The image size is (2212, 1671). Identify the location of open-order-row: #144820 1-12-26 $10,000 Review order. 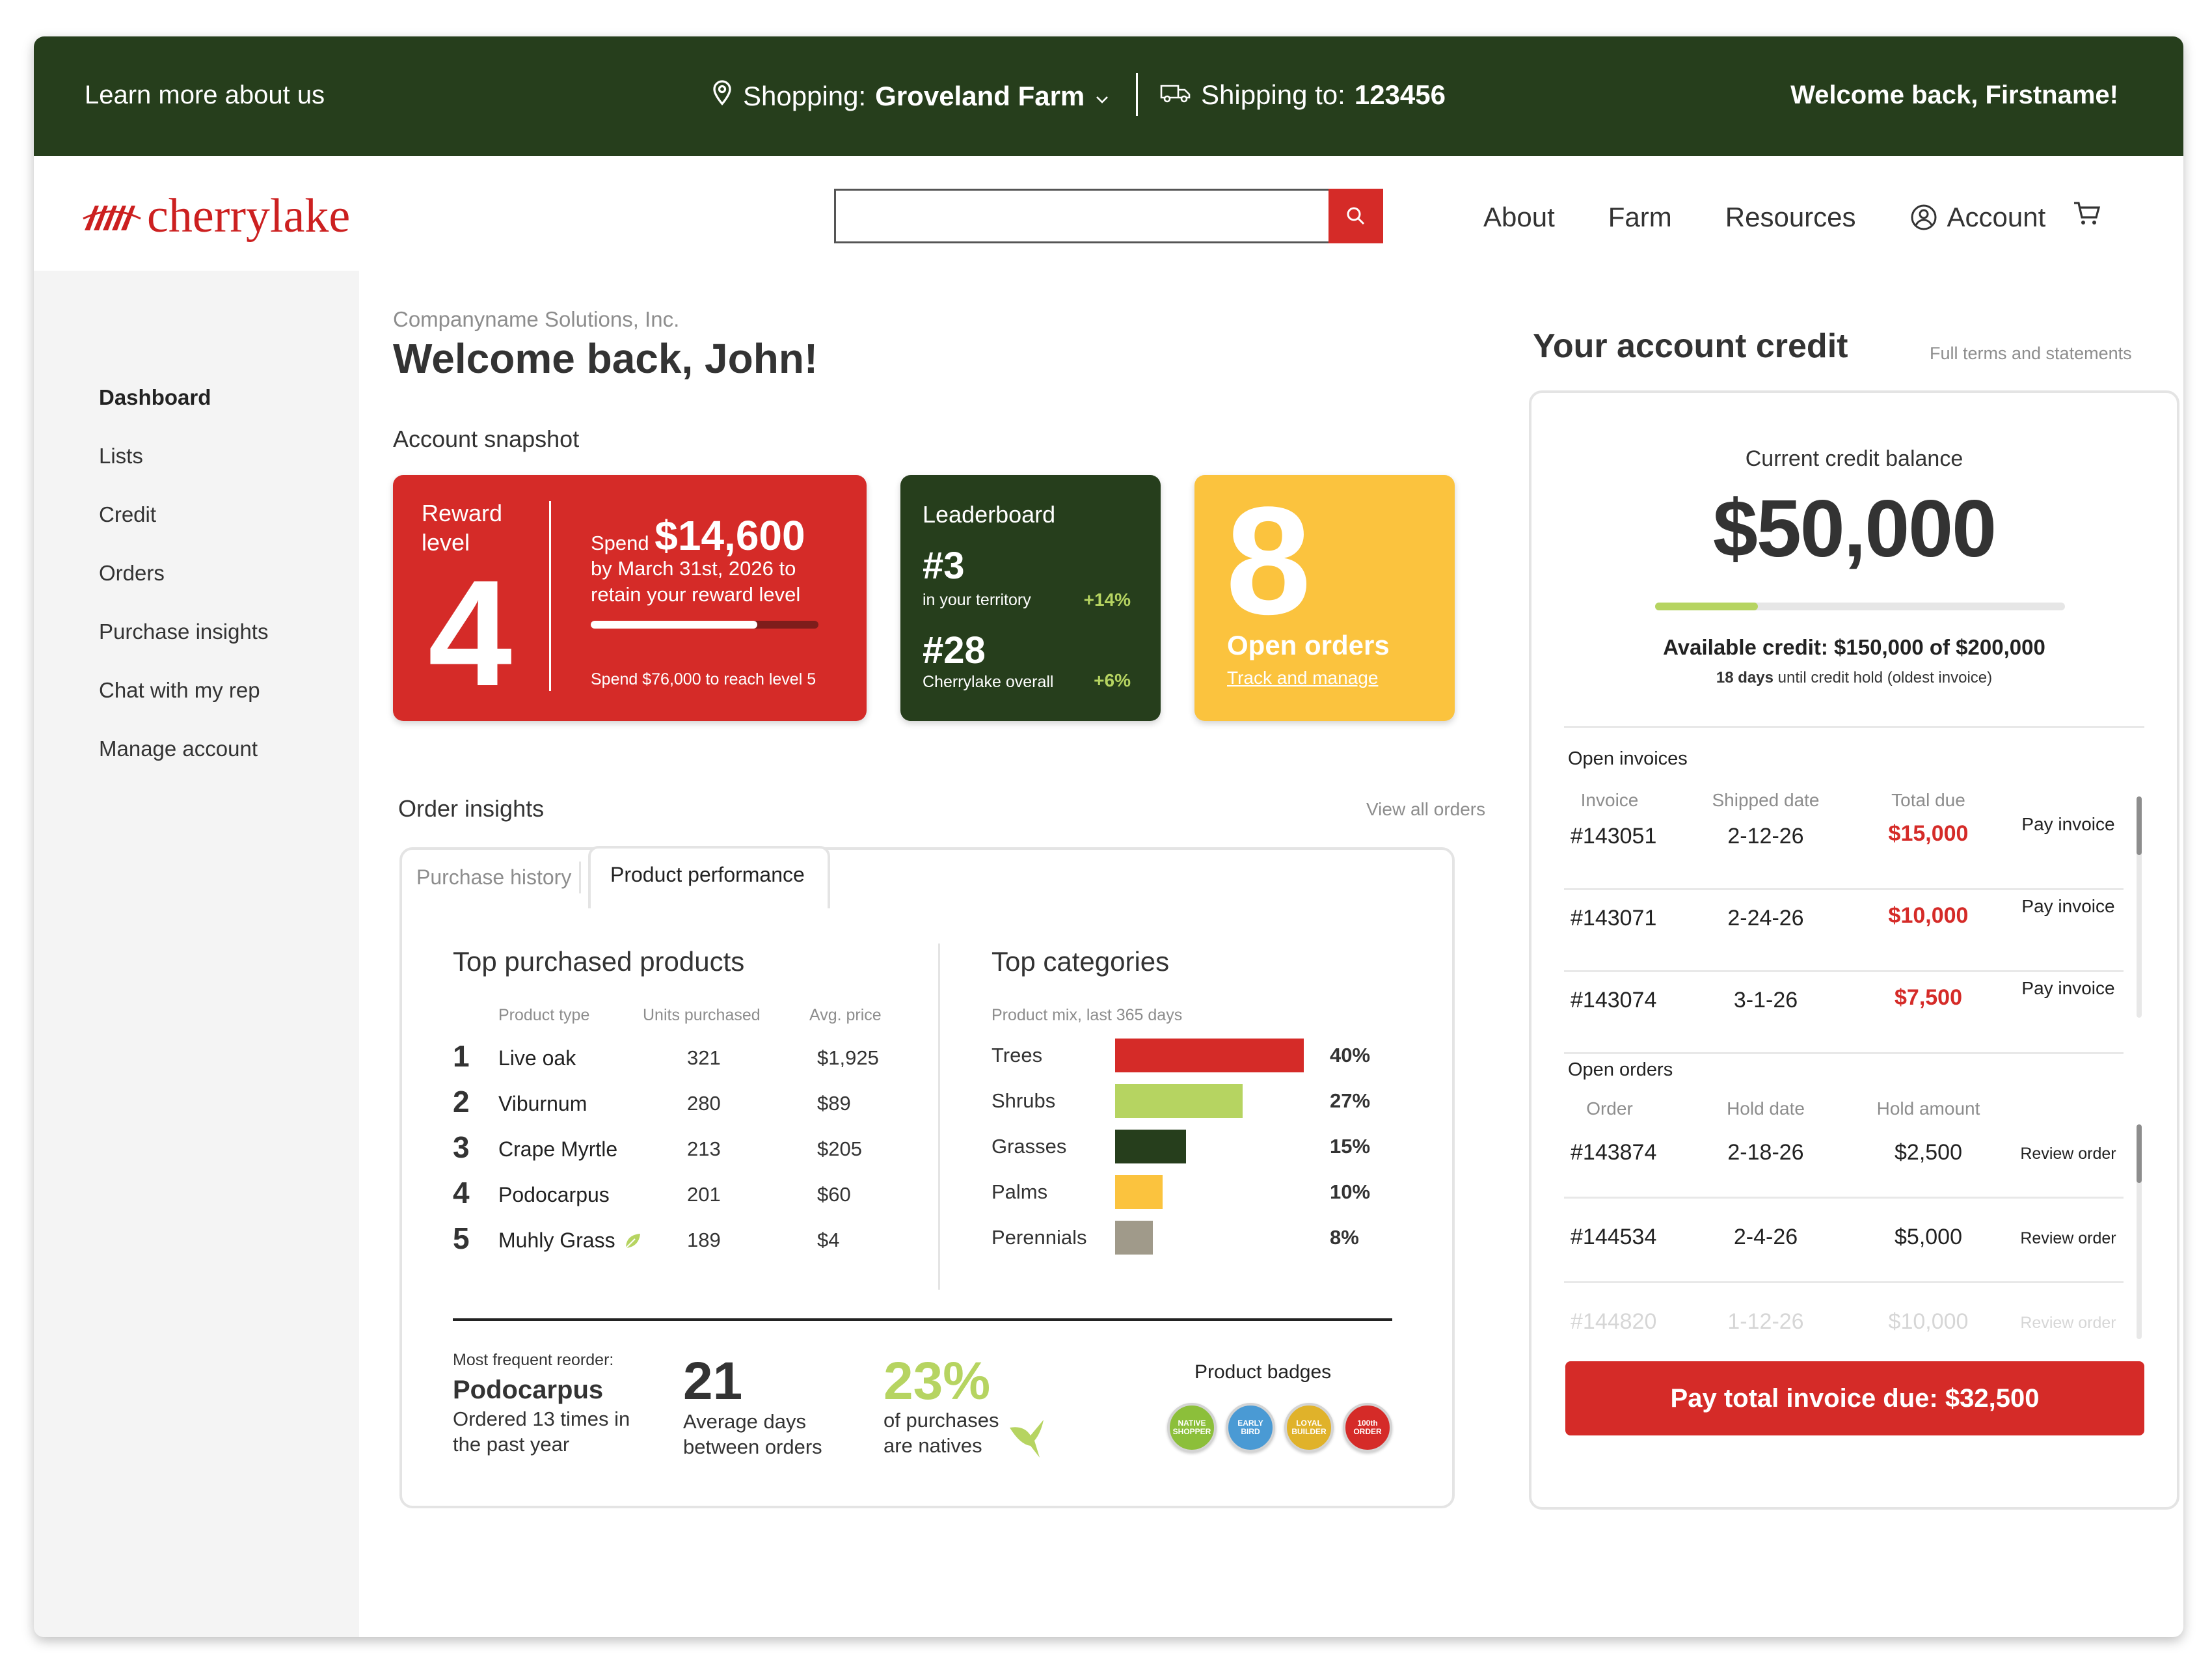
(1844, 1327).